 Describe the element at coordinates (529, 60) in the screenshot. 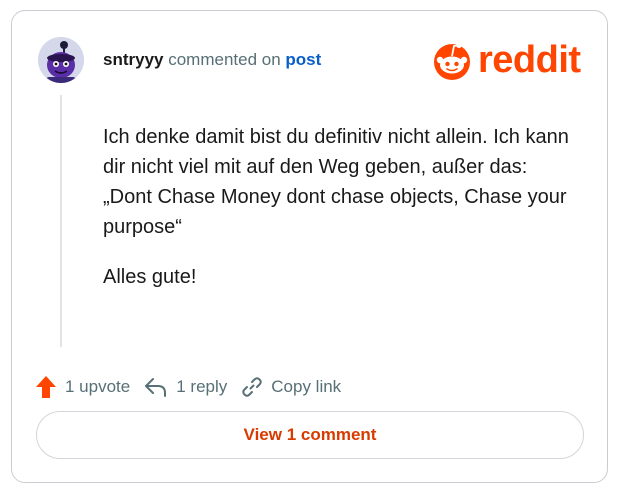

I see `reddit-wordmark: reddit` at that location.